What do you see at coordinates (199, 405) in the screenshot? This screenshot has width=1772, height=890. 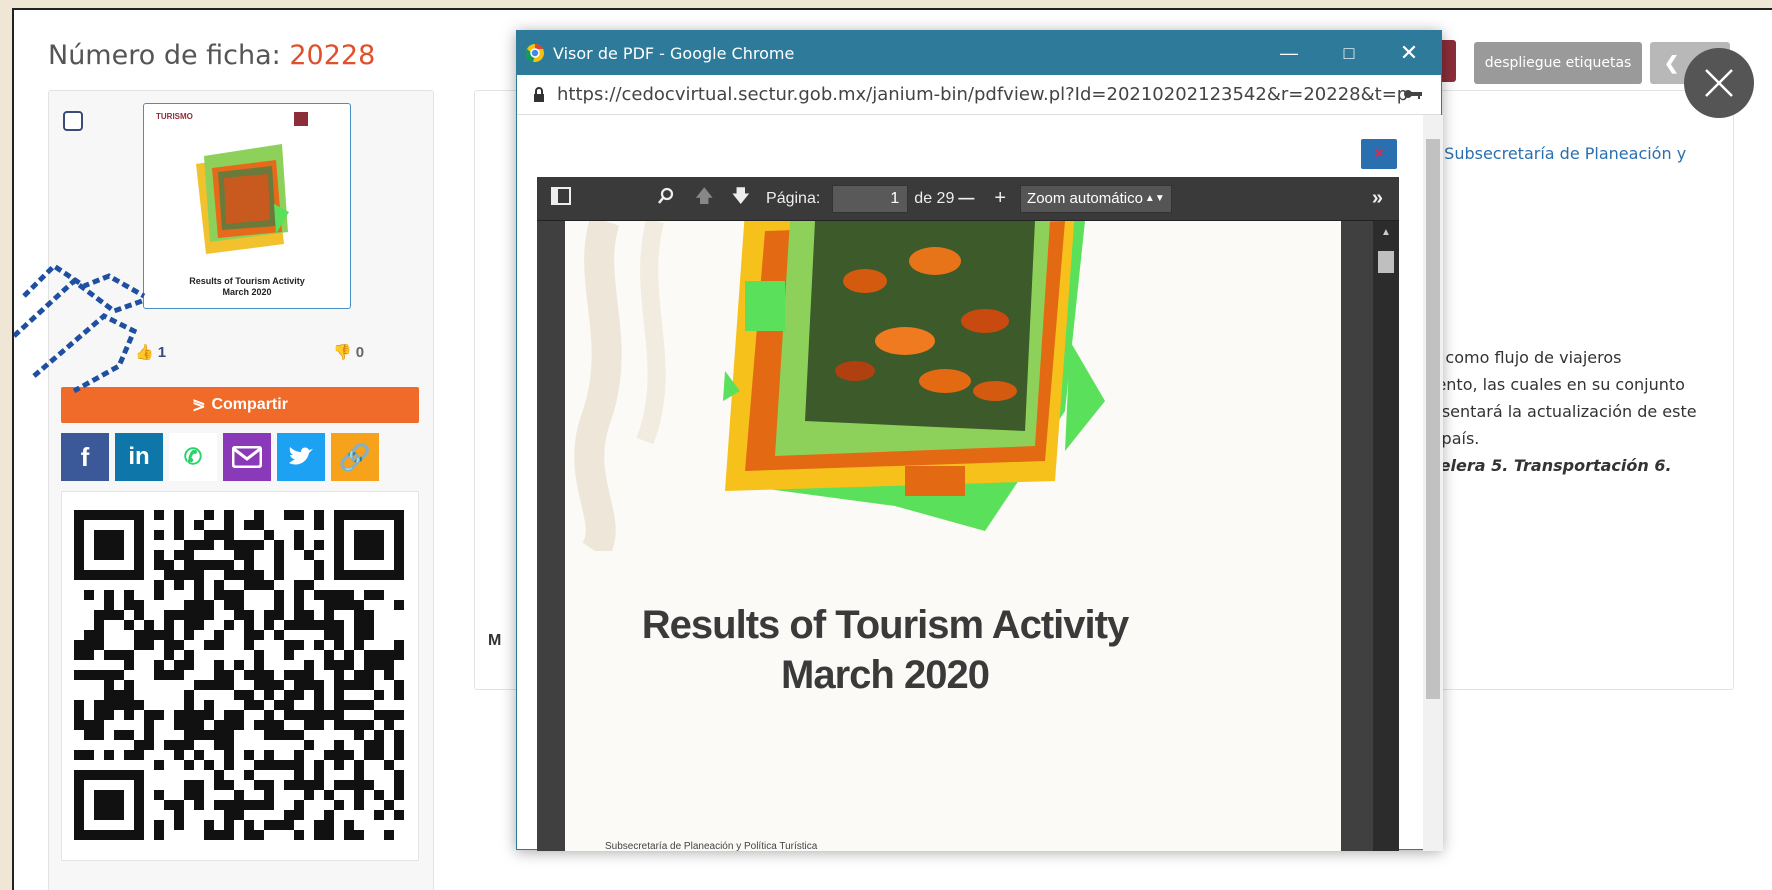 I see `share-icon: ⪖` at bounding box center [199, 405].